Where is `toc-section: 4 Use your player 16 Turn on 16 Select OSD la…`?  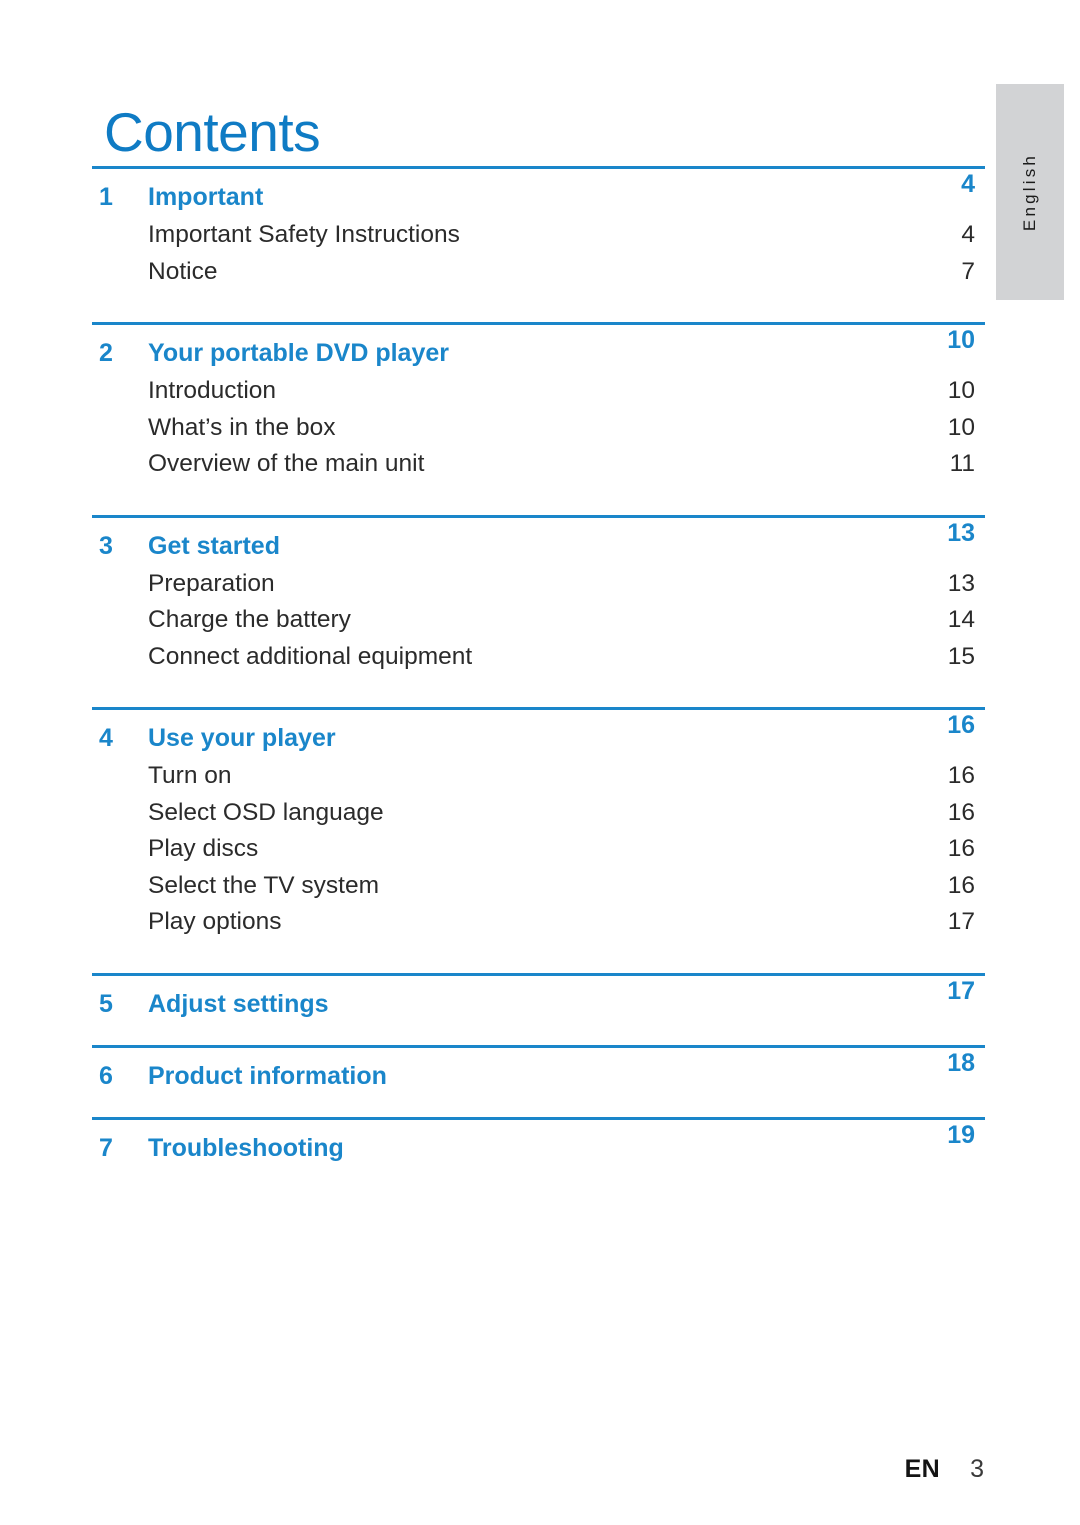
toc-section: 4 Use your player 16 Turn on 16 Select OSD la… is located at coordinates (538, 824).